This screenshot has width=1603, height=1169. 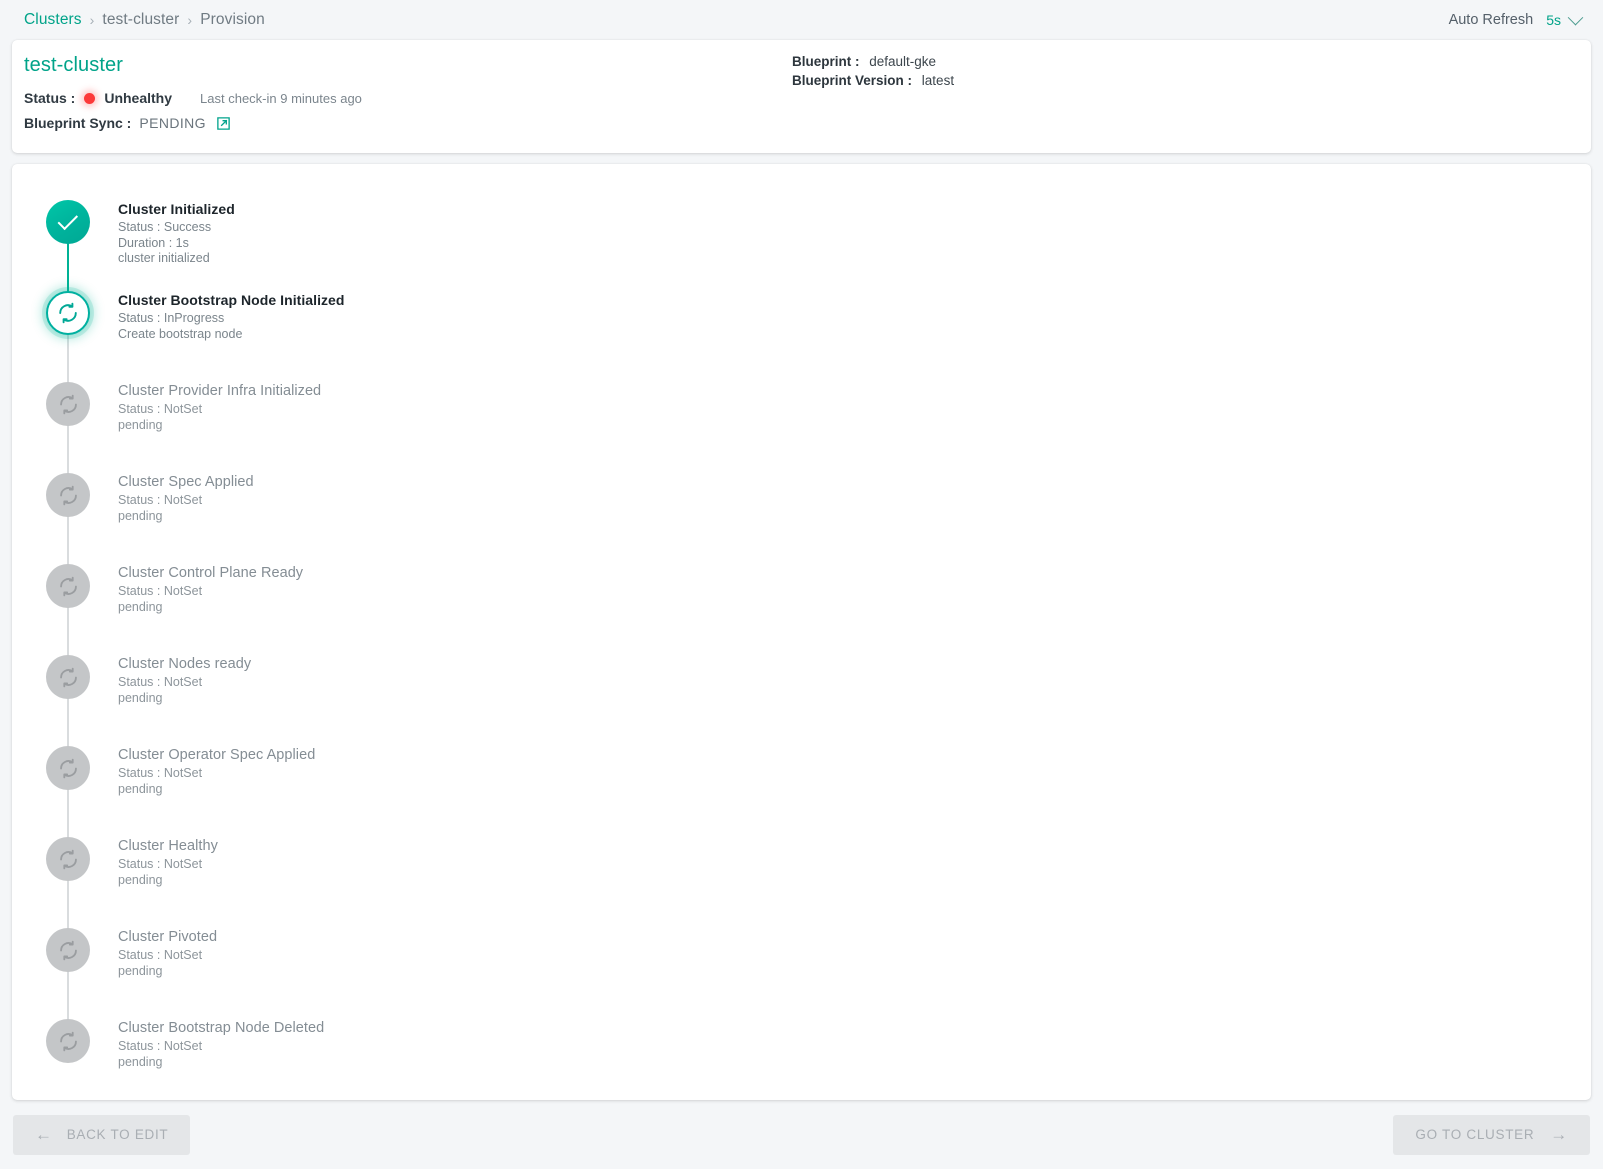 What do you see at coordinates (172, 123) in the screenshot?
I see `blueprint-sync-value: PENDING` at bounding box center [172, 123].